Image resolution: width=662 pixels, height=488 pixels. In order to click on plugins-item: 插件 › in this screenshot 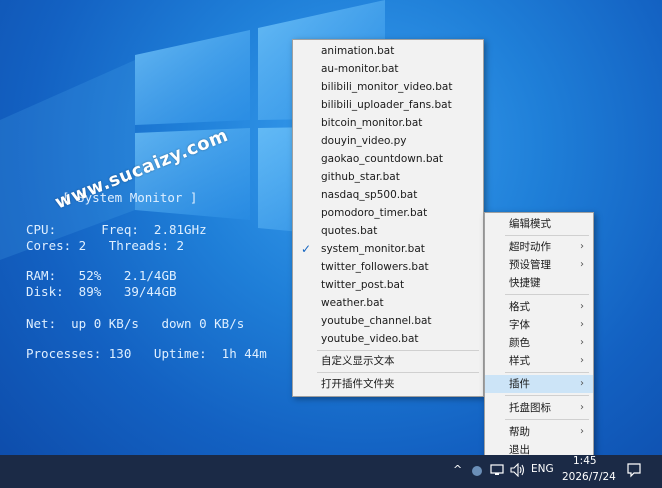, I will do `click(539, 384)`.